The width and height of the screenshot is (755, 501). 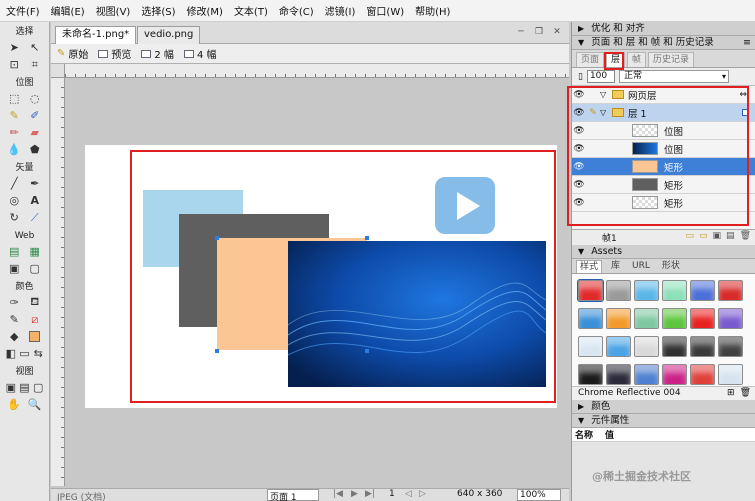 What do you see at coordinates (96, 35) in the screenshot?
I see `tab-untitled: 未命名-1.png*` at bounding box center [96, 35].